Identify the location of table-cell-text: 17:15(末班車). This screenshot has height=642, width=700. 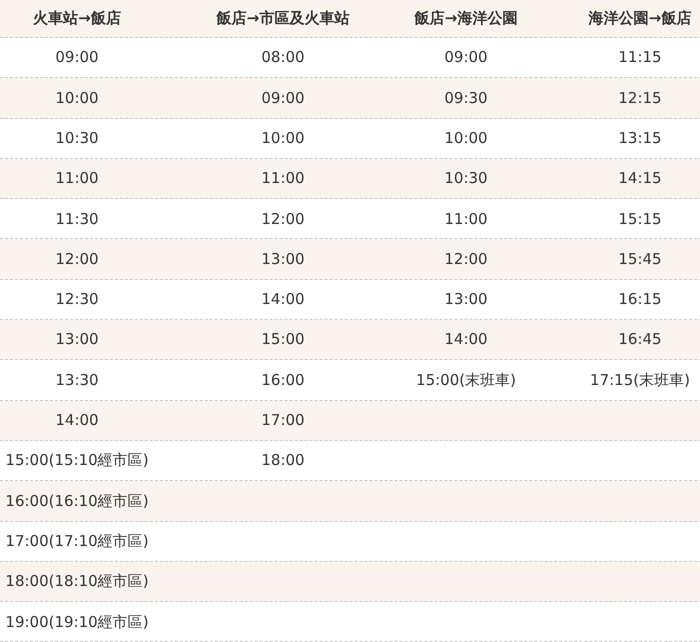
(640, 380).